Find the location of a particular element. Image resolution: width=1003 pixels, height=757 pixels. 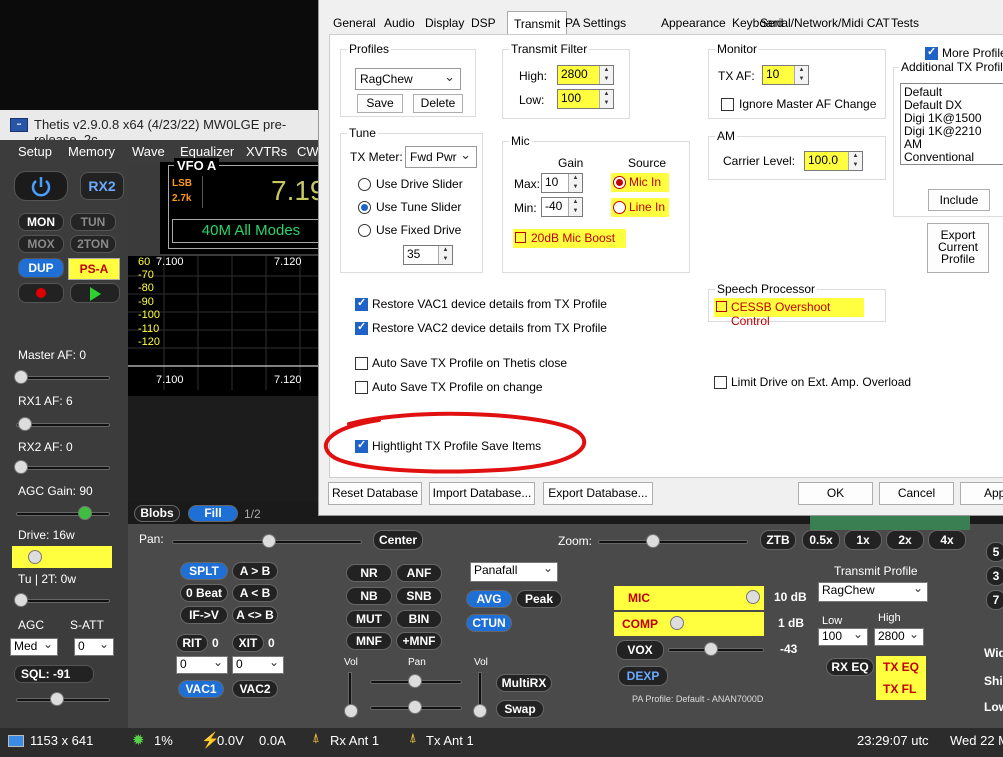

nr-button: NR is located at coordinates (369, 573).